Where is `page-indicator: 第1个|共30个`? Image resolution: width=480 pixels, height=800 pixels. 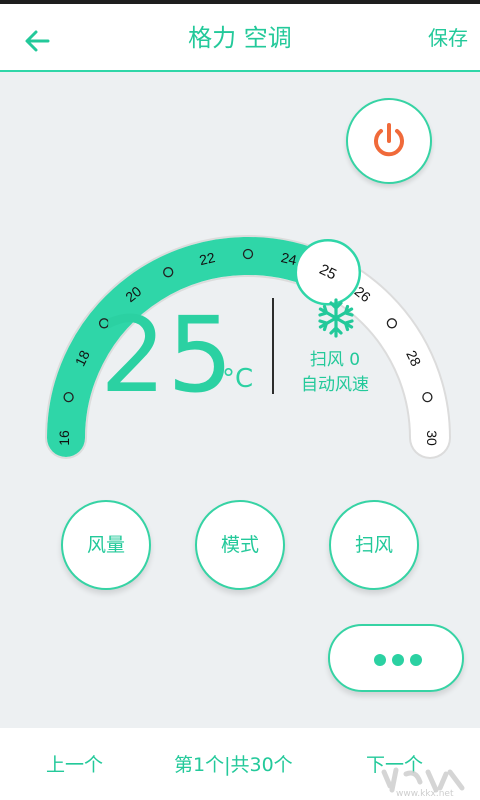 page-indicator: 第1个|共30个 is located at coordinates (233, 765).